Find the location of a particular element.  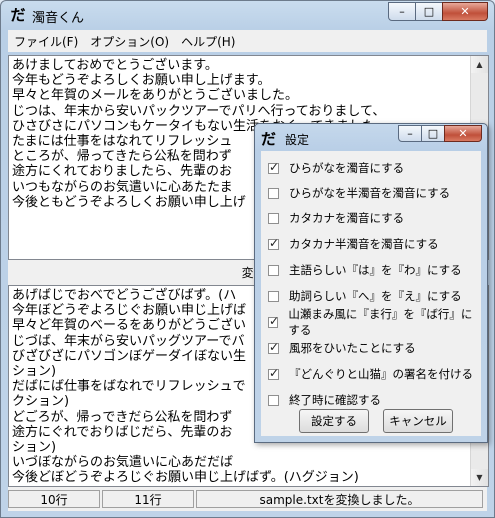

minimize-button: – is located at coordinates (402, 11).